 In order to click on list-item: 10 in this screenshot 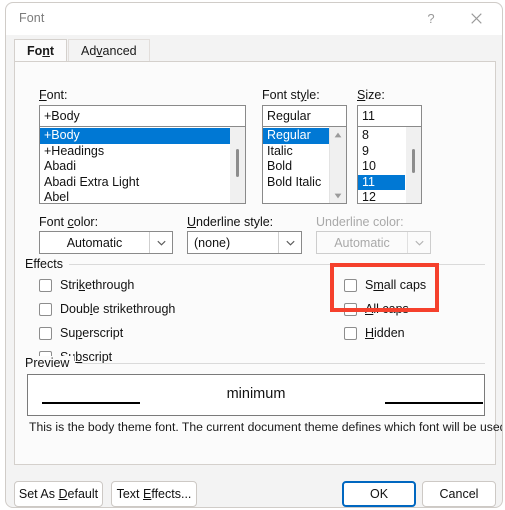, I will do `click(381, 167)`.